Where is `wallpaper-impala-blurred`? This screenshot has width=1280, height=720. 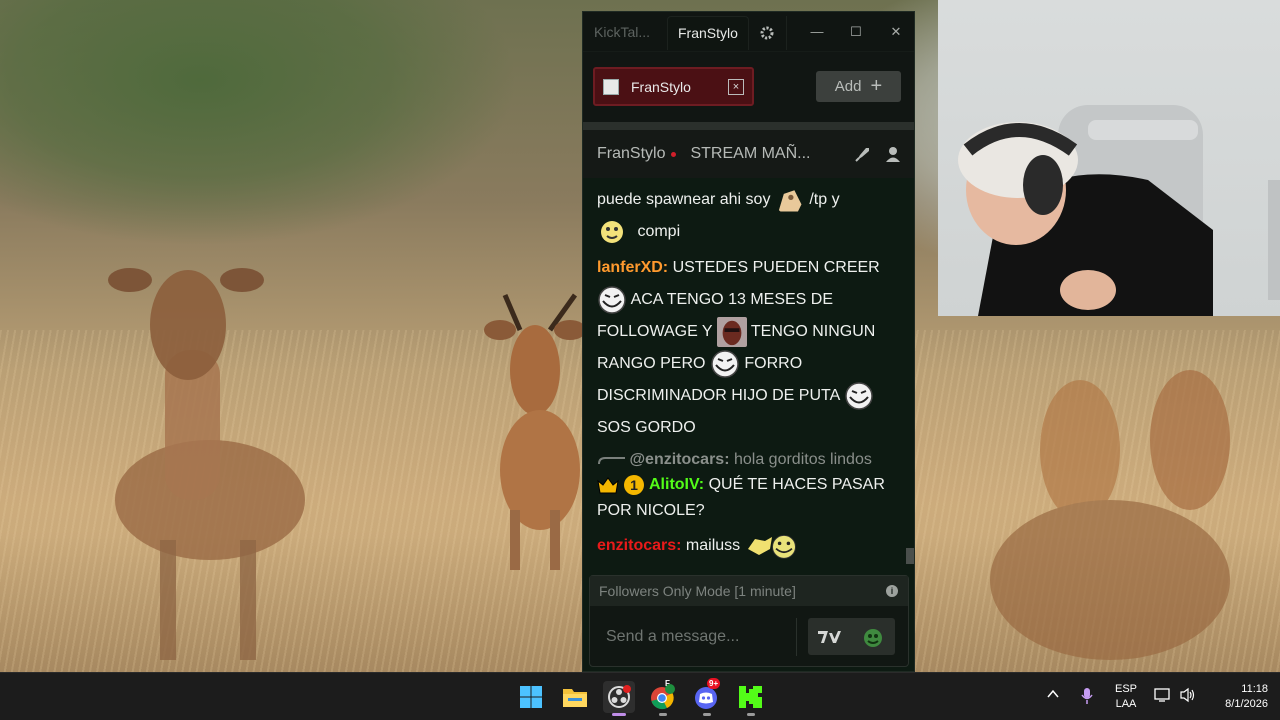 wallpaper-impala-blurred is located at coordinates (1110, 515).